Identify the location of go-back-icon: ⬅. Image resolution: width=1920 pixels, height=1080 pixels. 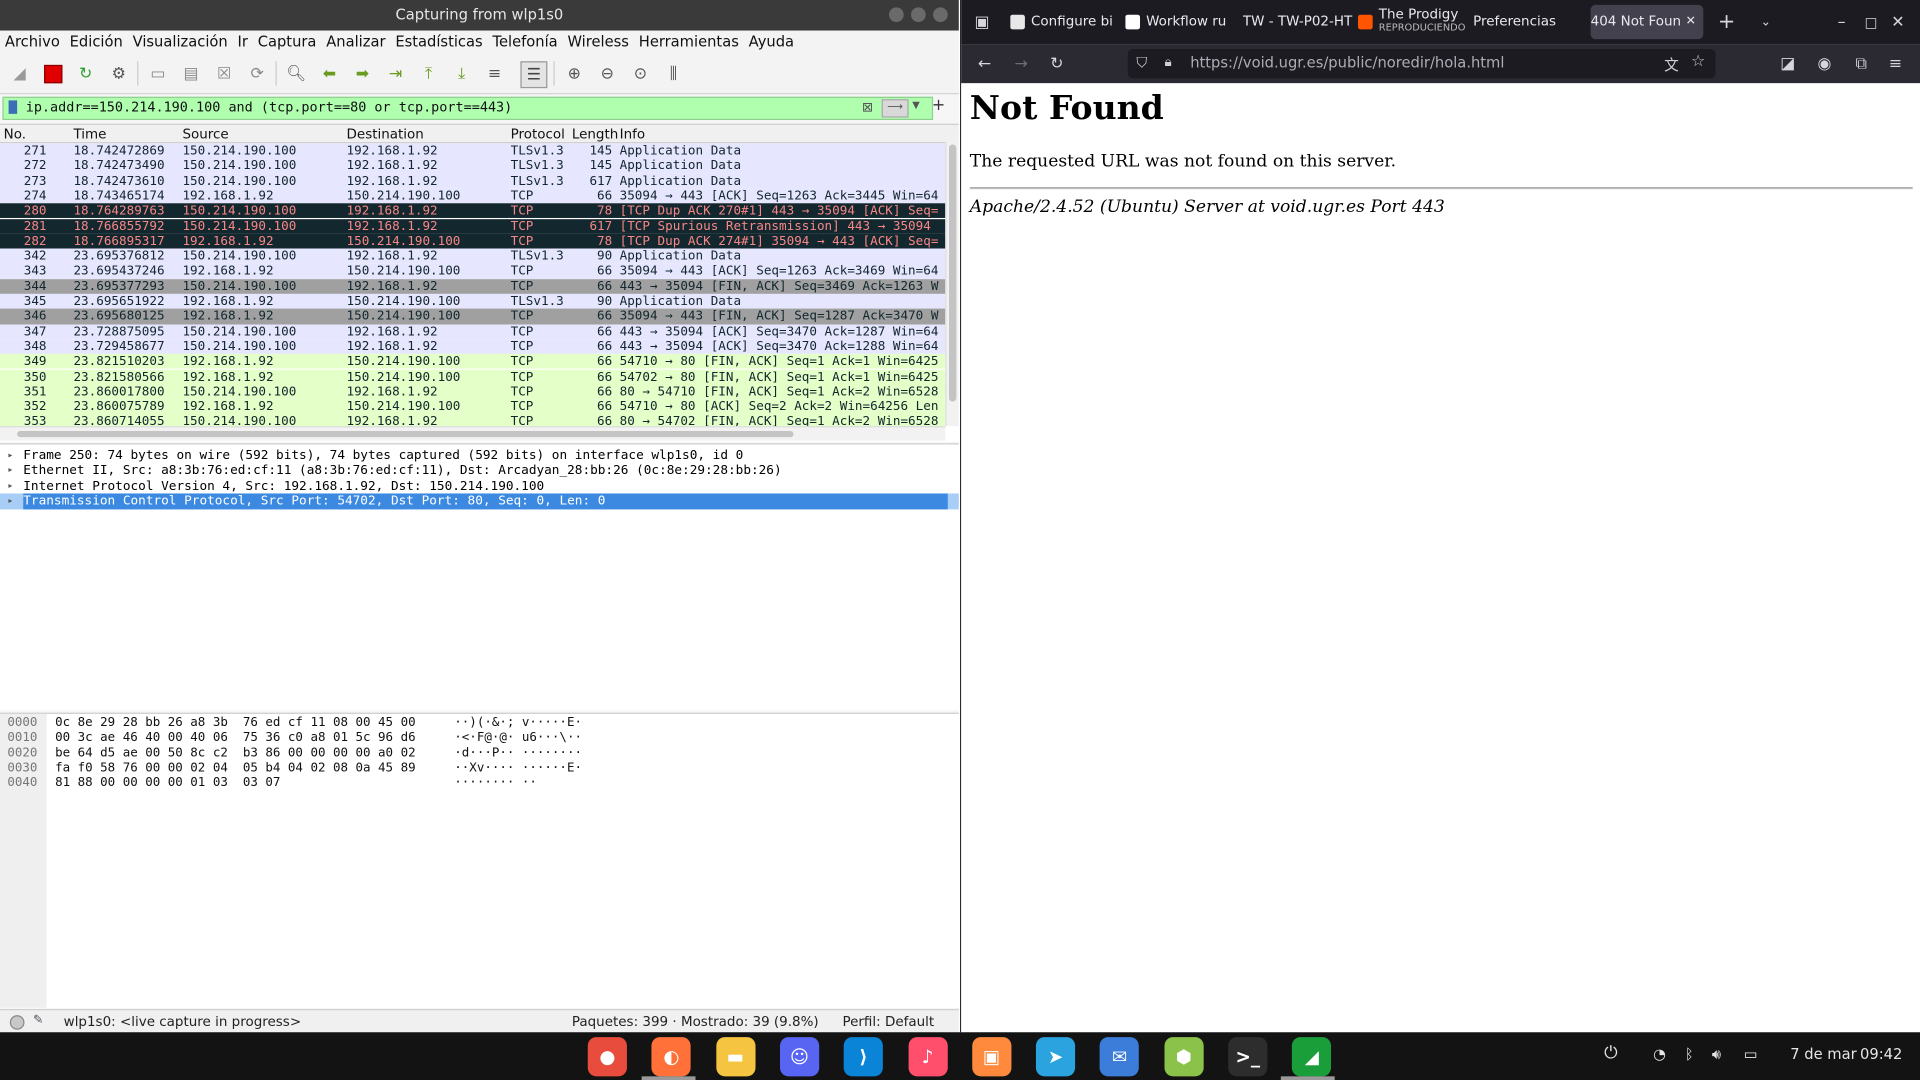
(329, 73).